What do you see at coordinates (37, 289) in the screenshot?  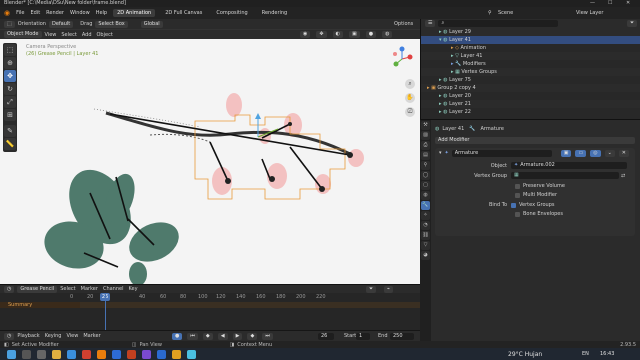 I see `dopesheet-mode-dropdown: Grease Pencil` at bounding box center [37, 289].